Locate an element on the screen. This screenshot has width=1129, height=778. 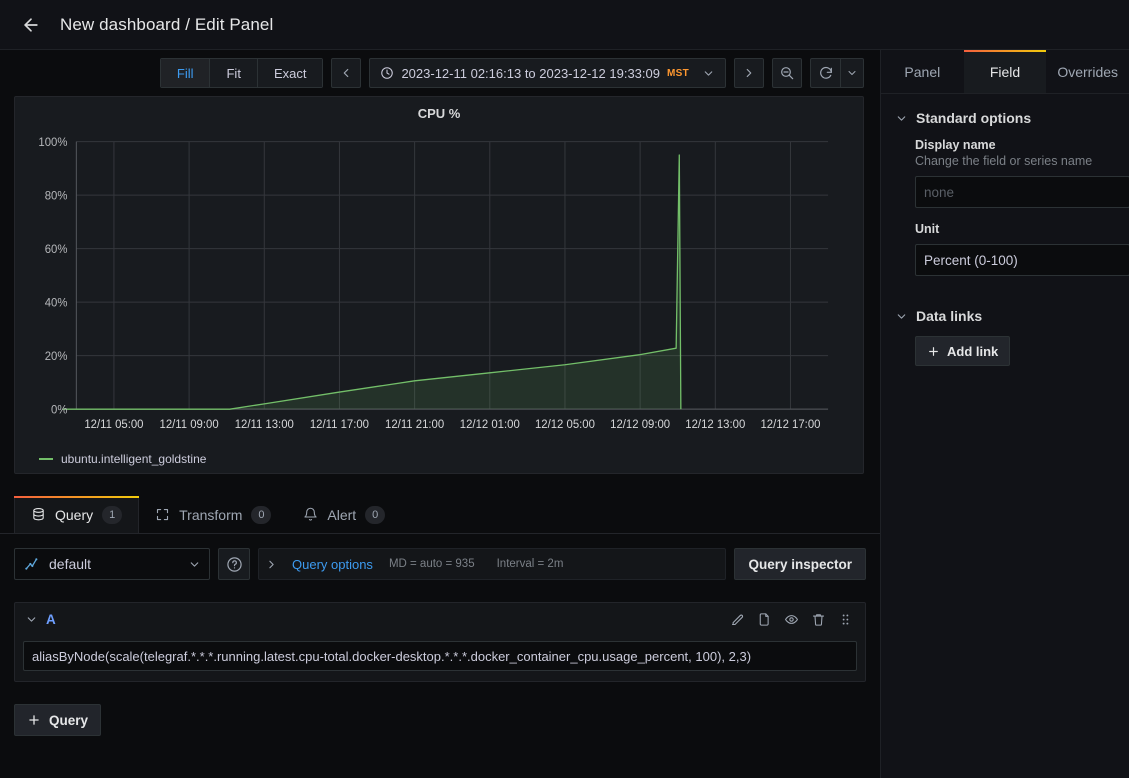
sizing-option-fill: Fill is located at coordinates (185, 73).